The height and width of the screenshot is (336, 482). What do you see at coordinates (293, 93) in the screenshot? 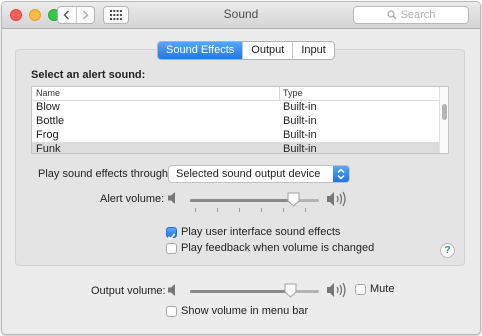
I see `column-header-type: Type` at bounding box center [293, 93].